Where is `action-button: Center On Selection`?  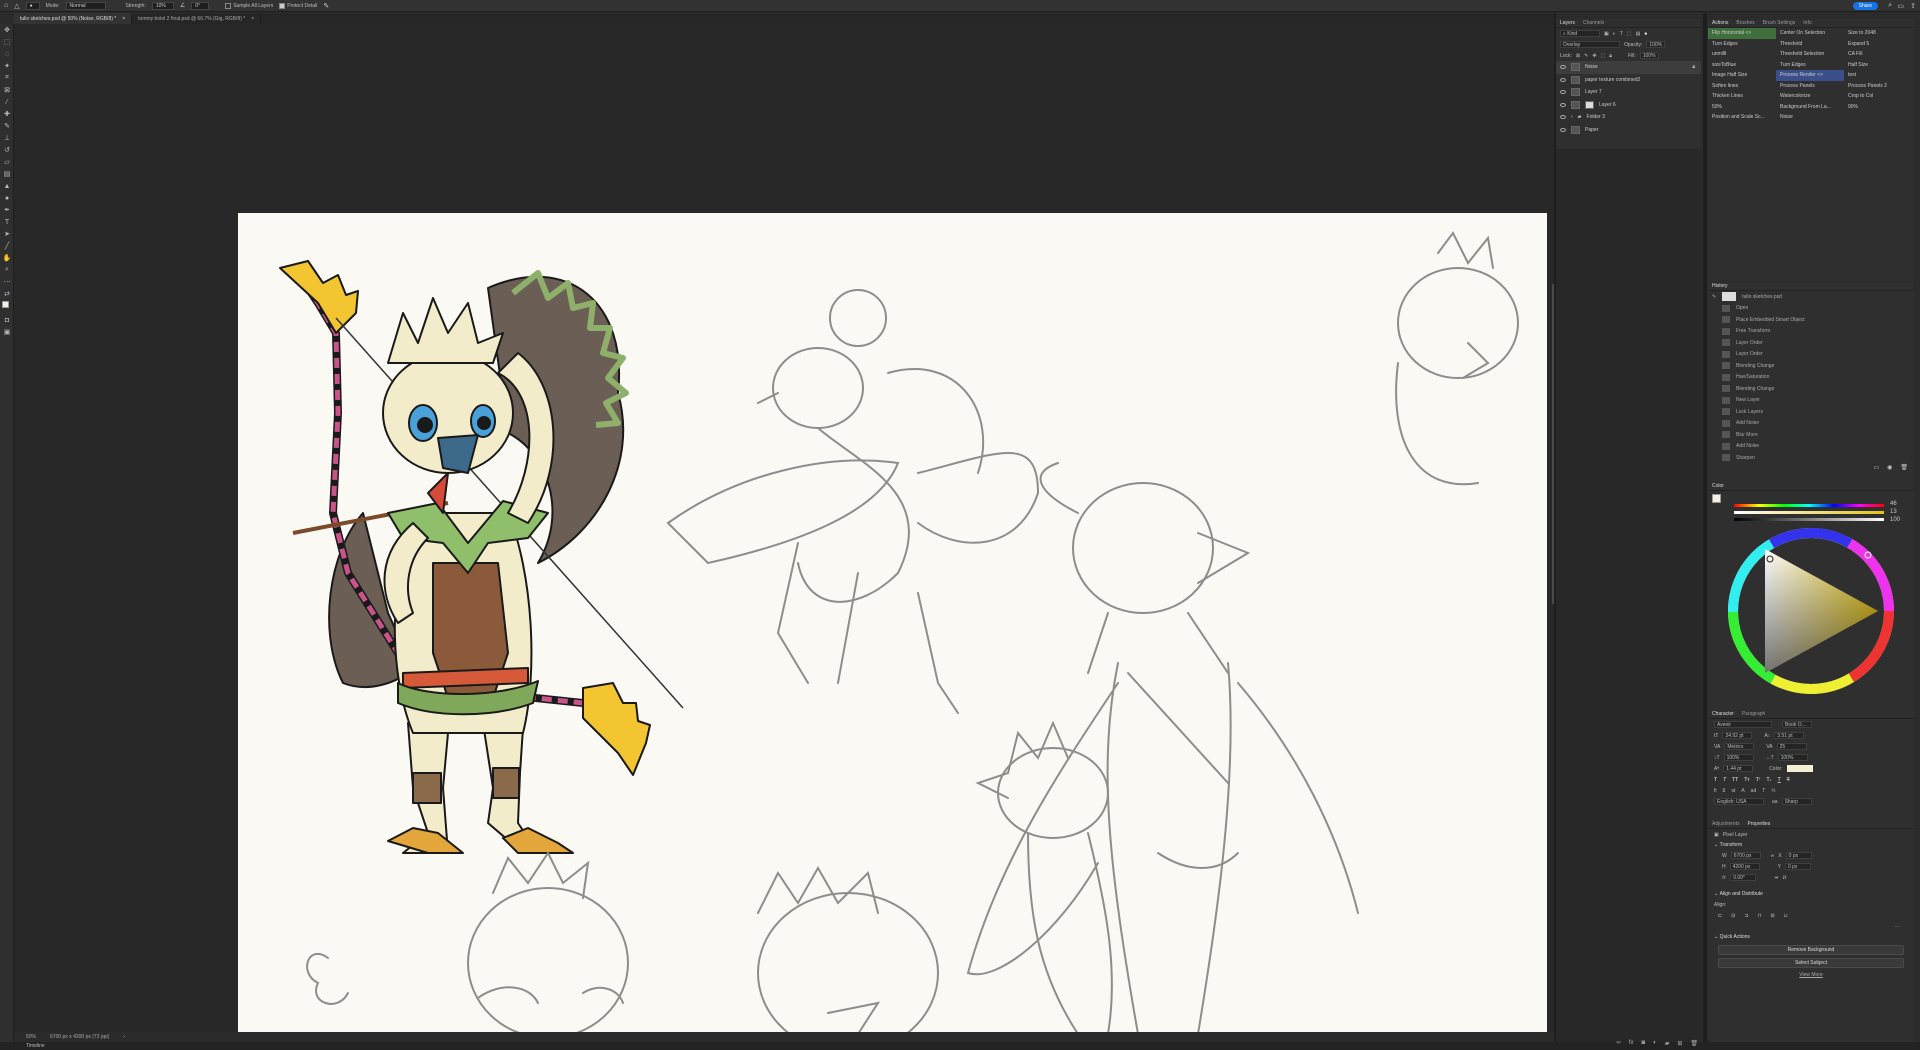 action-button: Center On Selection is located at coordinates (1810, 33).